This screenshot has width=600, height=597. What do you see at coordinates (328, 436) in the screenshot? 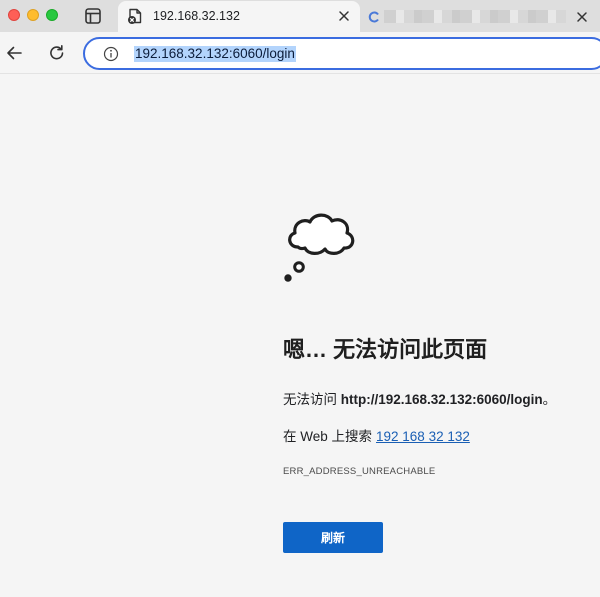
I see `search-suggestion-prefix: 在 Web 上搜索` at bounding box center [328, 436].